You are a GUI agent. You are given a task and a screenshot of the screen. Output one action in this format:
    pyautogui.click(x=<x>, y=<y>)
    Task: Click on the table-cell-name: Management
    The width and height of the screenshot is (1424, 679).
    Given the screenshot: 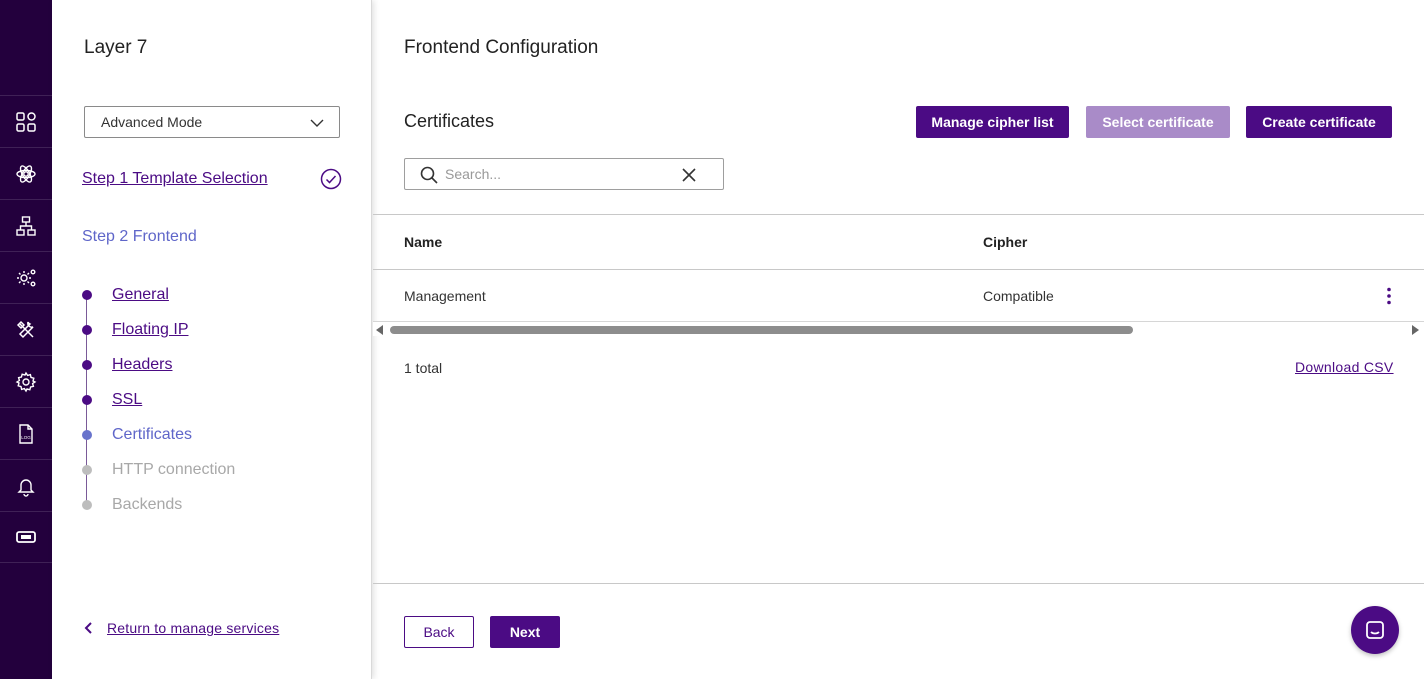 What is the action you would take?
    pyautogui.click(x=445, y=296)
    